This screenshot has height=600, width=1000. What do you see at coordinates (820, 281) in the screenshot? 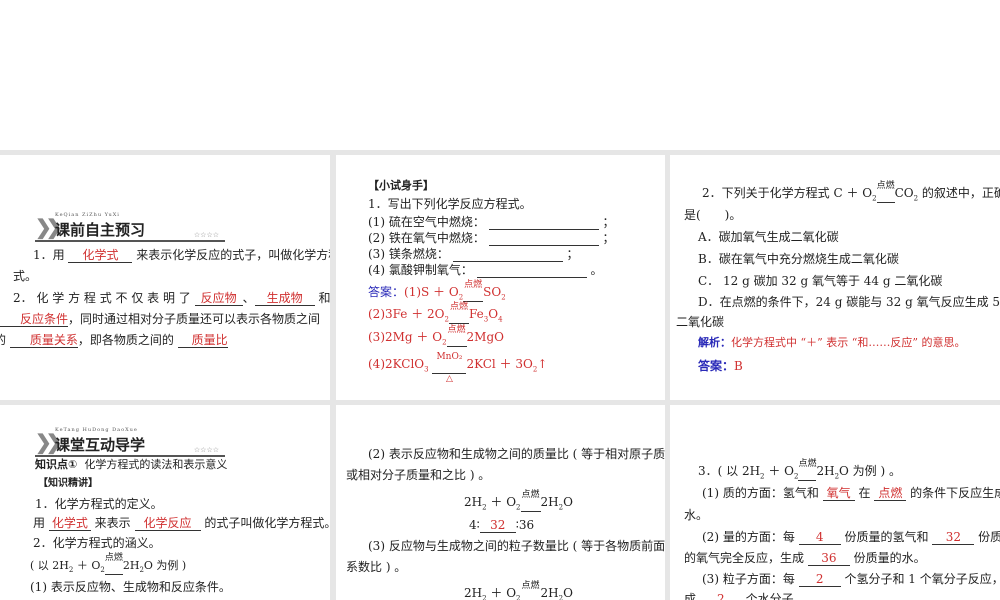
I see `option-c: C． 12 g 碳加 32 g 氧气等于 44 g 二氧化碳` at bounding box center [820, 281].